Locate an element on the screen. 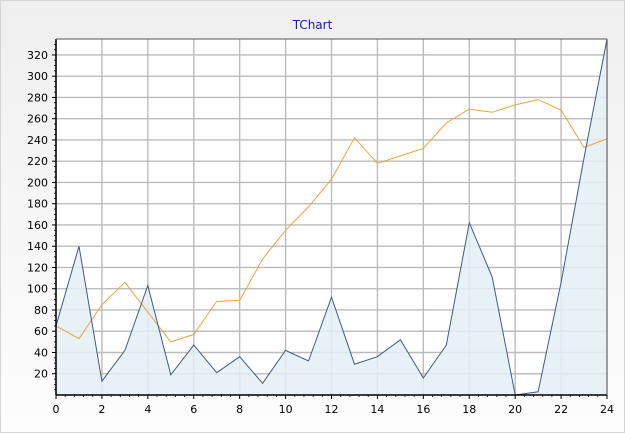  y-tick-label: 80 is located at coordinates (41, 310).